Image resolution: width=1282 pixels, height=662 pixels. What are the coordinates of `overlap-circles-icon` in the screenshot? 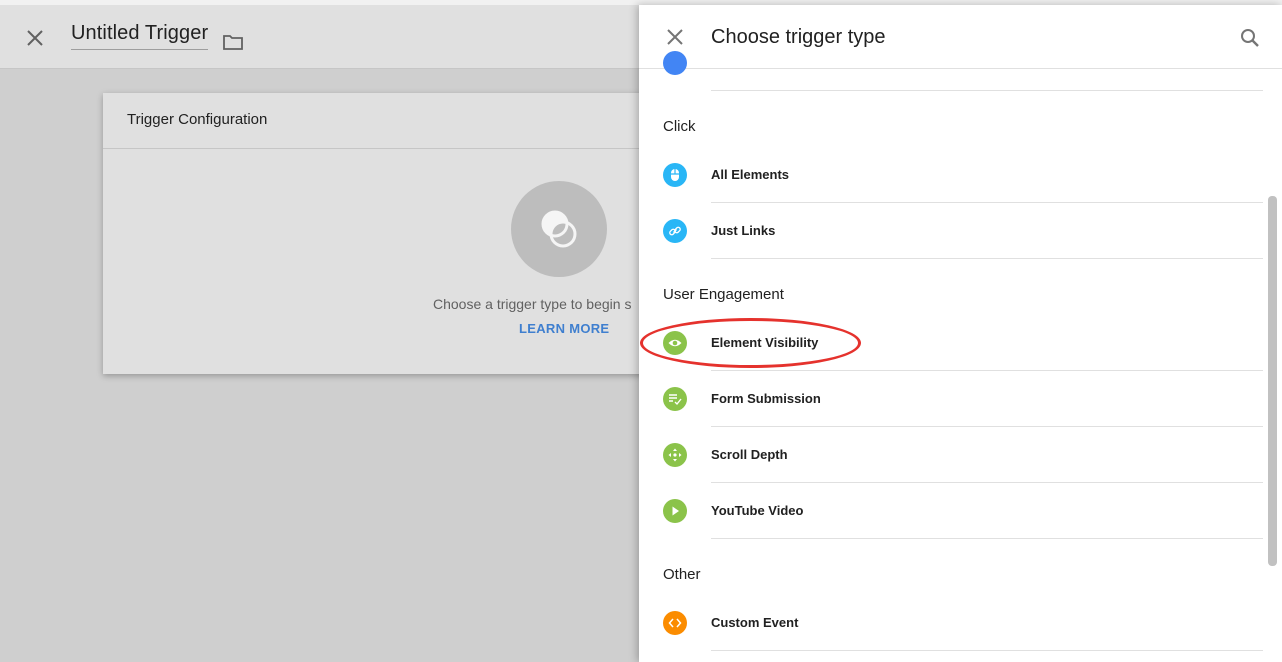 It's located at (559, 229).